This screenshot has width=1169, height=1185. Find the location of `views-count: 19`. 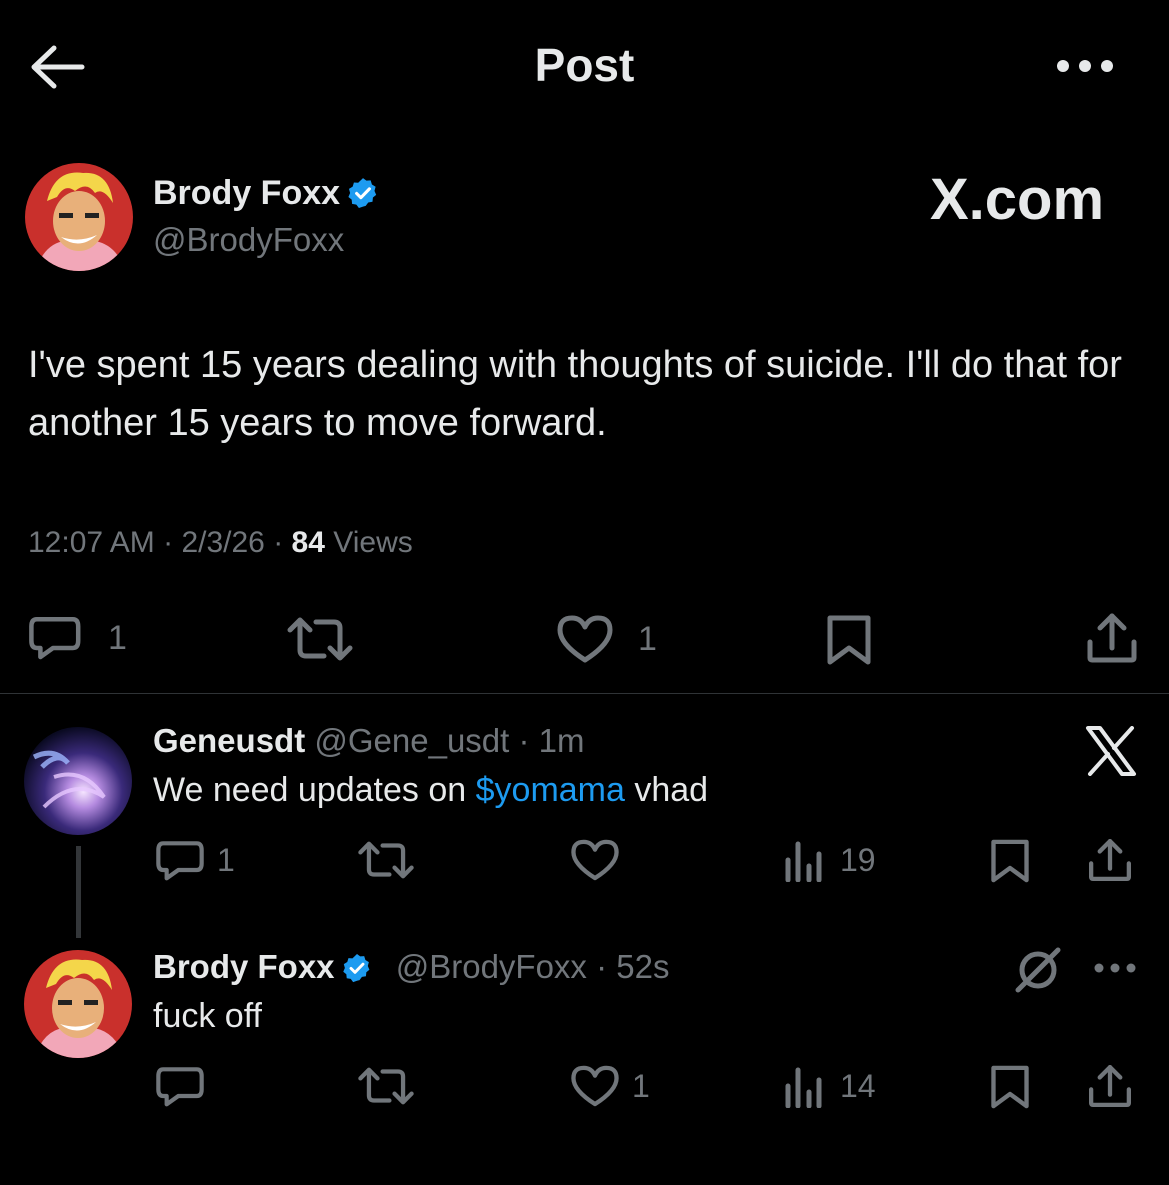

views-count: 19 is located at coordinates (858, 859).